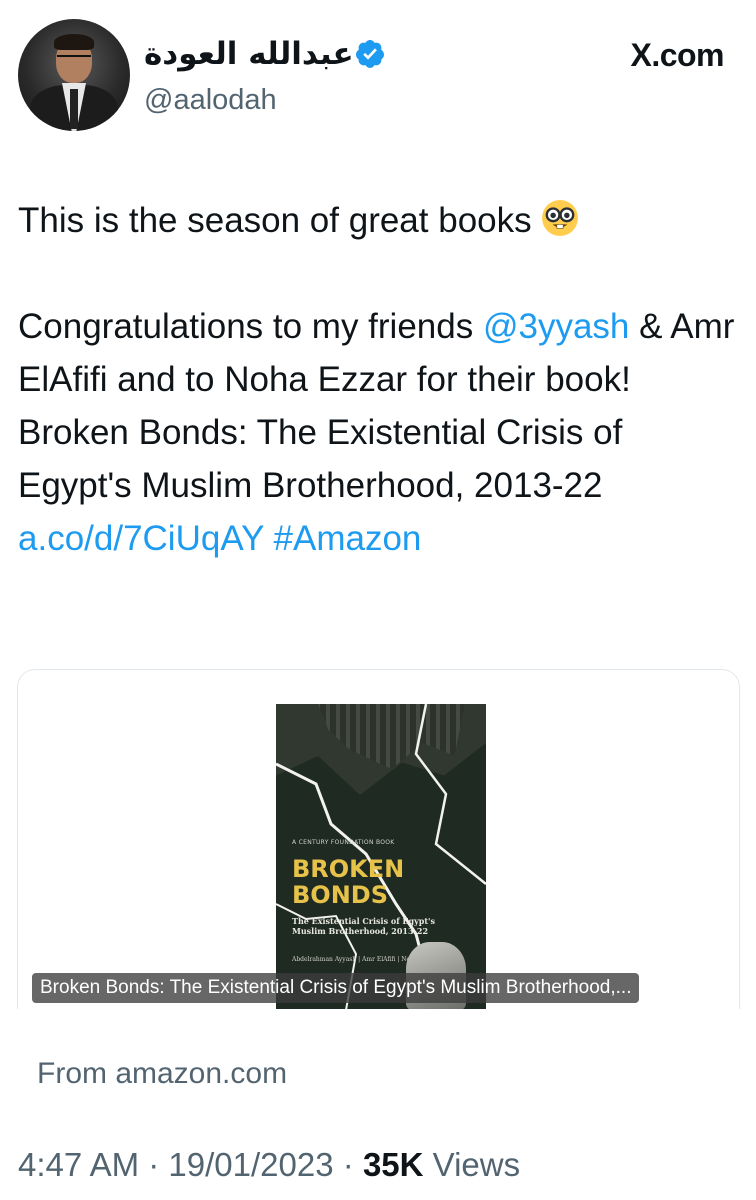  What do you see at coordinates (78, 1164) in the screenshot?
I see `tweet-time: 4:47 AM` at bounding box center [78, 1164].